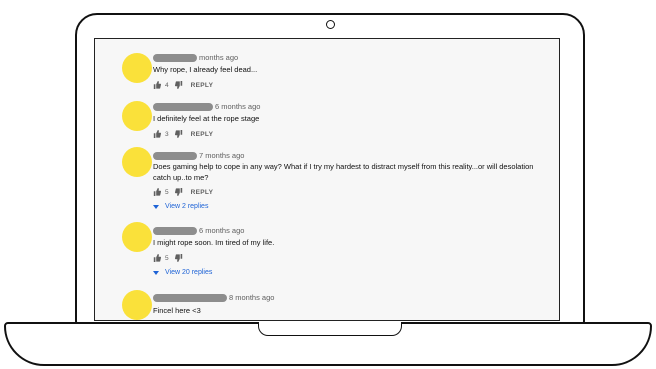  I want to click on comment-header: months ago, so click(195, 57).